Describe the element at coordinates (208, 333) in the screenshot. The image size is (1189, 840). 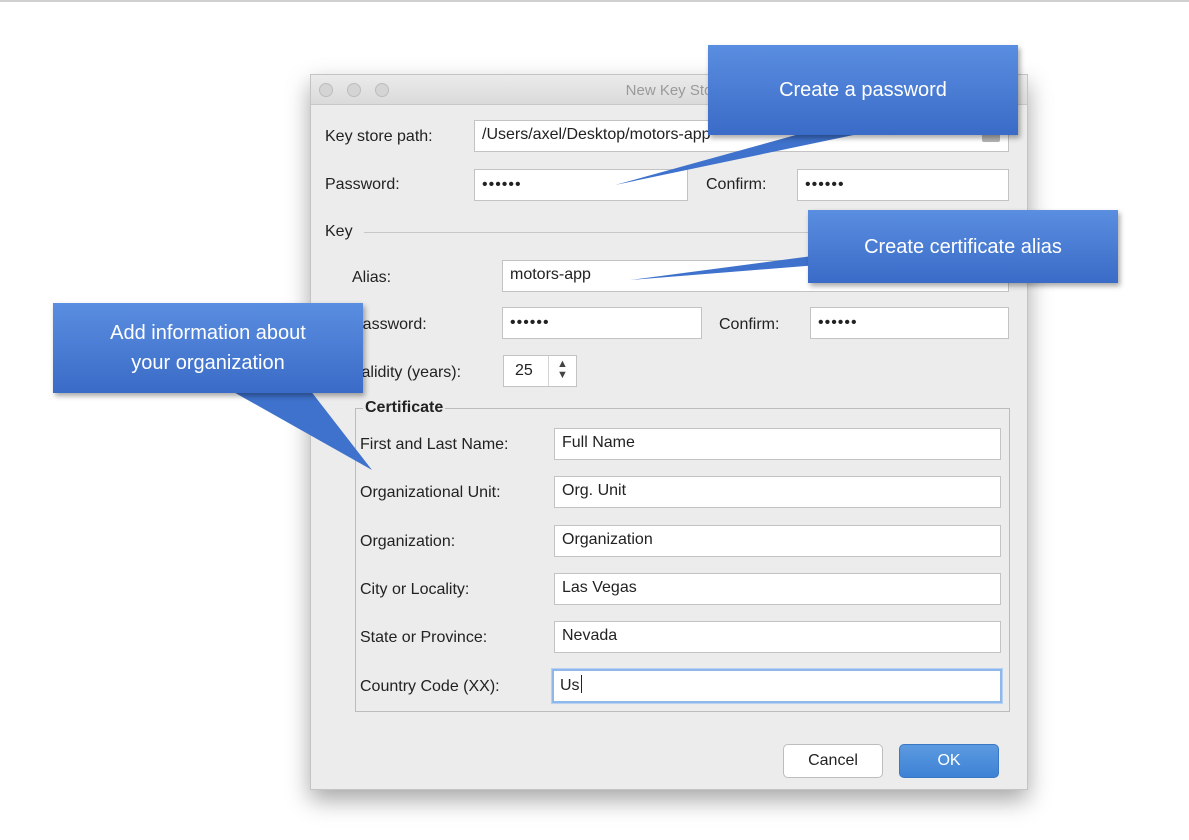
I see `organization-callout-line1: Add information about` at that location.